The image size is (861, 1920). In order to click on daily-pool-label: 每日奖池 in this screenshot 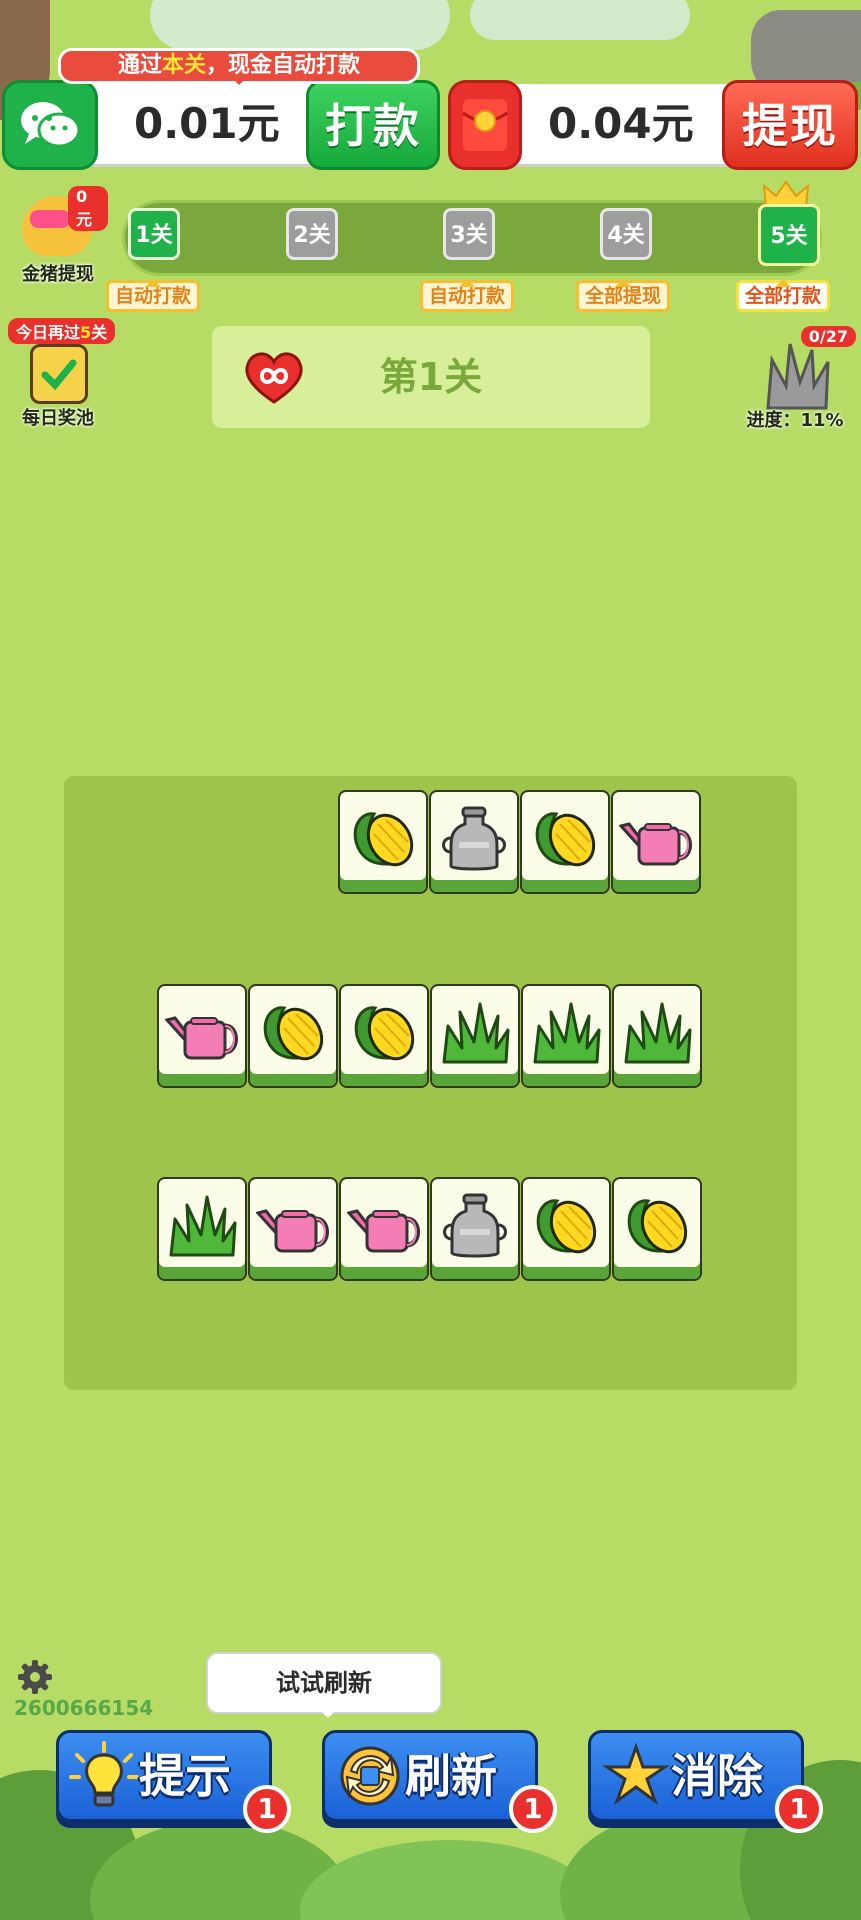, I will do `click(58, 418)`.